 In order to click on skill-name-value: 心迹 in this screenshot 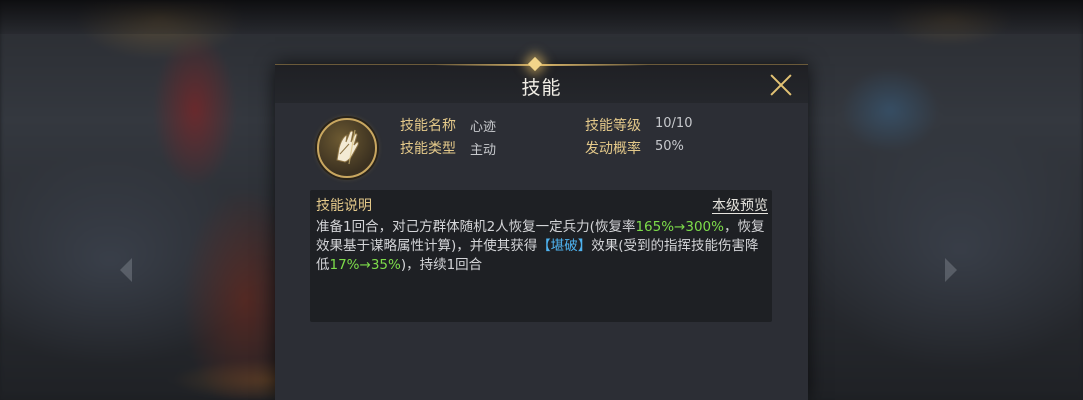, I will do `click(483, 127)`.